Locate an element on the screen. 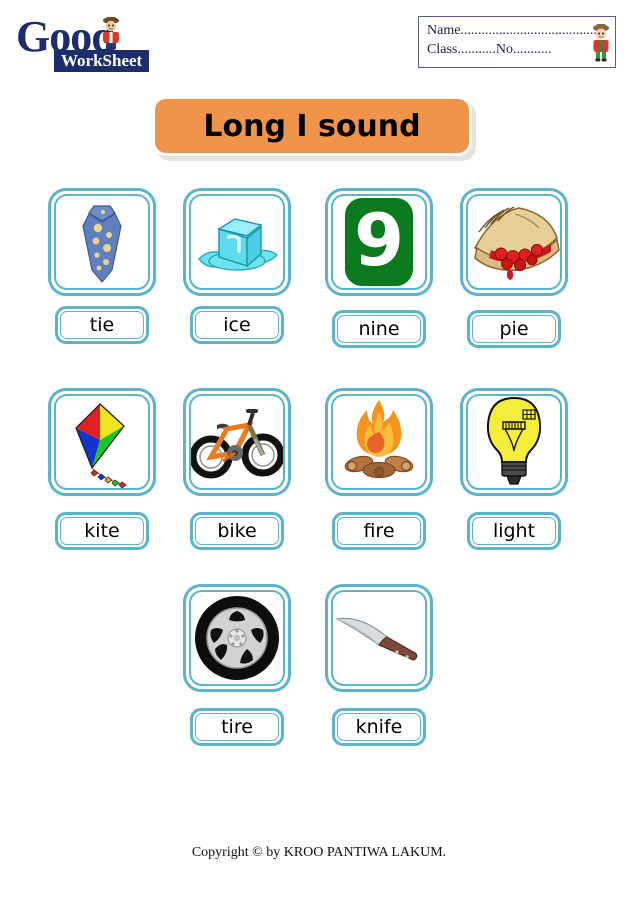  picture-card-nine: 9 is located at coordinates (379, 242).